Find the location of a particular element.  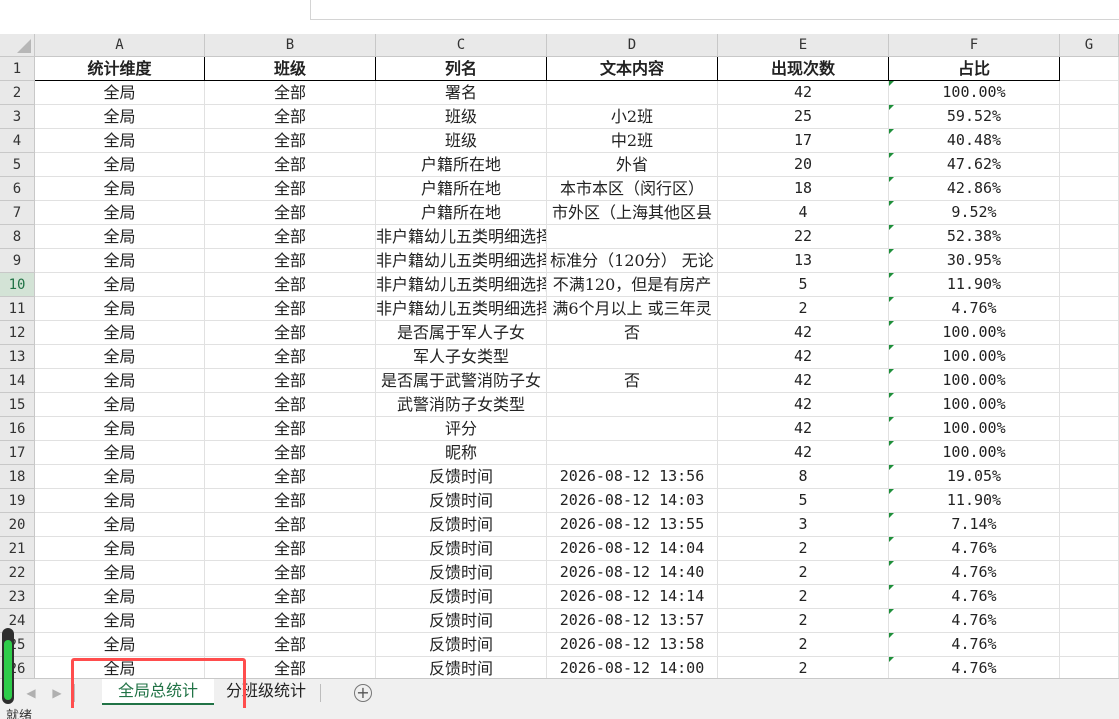

table-cell: 8 is located at coordinates (803, 477).